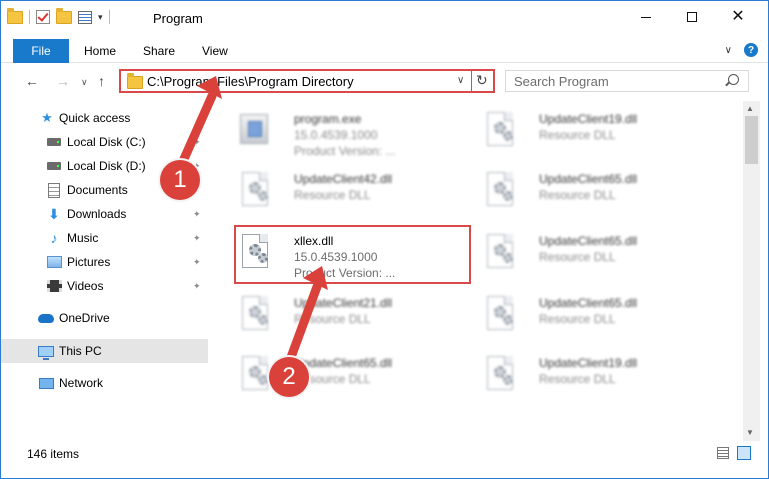 This screenshot has width=769, height=479. Describe the element at coordinates (751, 50) in the screenshot. I see `help-icon: ?` at that location.